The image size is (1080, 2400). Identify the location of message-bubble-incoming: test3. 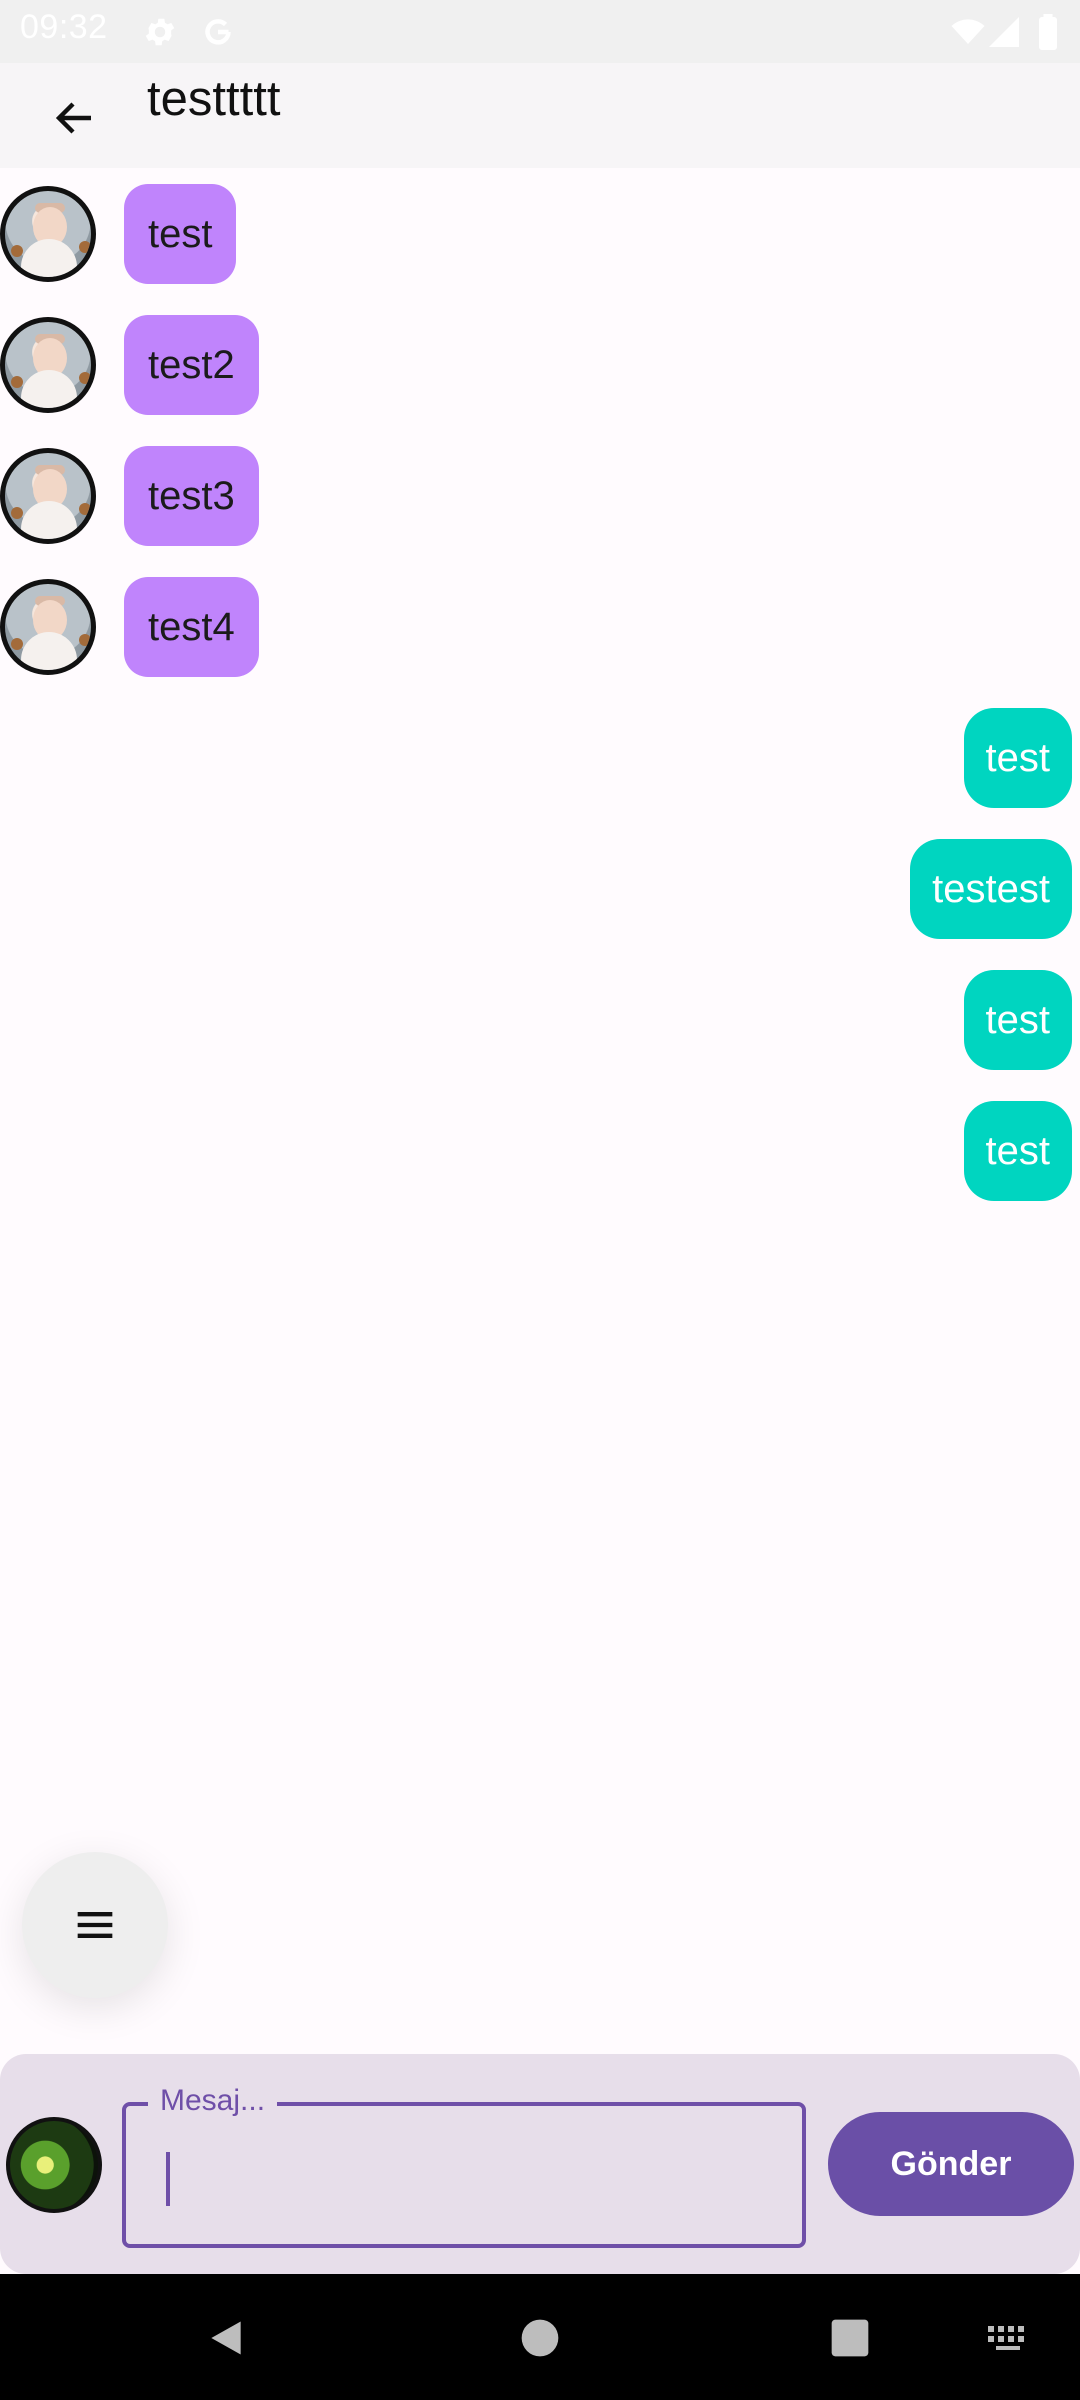
(191, 496).